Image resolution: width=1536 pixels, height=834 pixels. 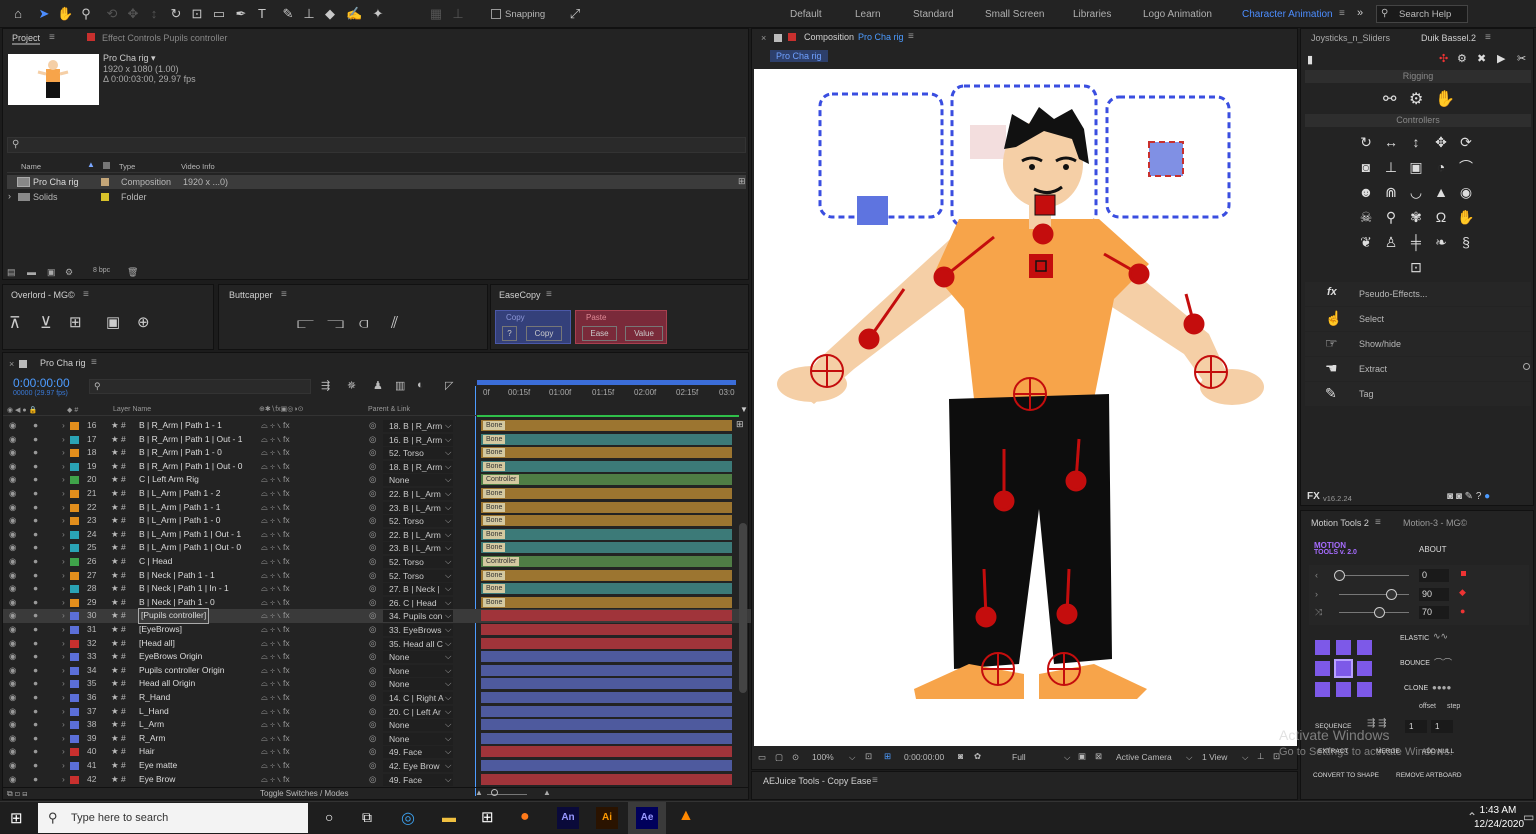 What do you see at coordinates (420, 385) in the screenshot?
I see `motion-blur-icon: ◐` at bounding box center [420, 385].